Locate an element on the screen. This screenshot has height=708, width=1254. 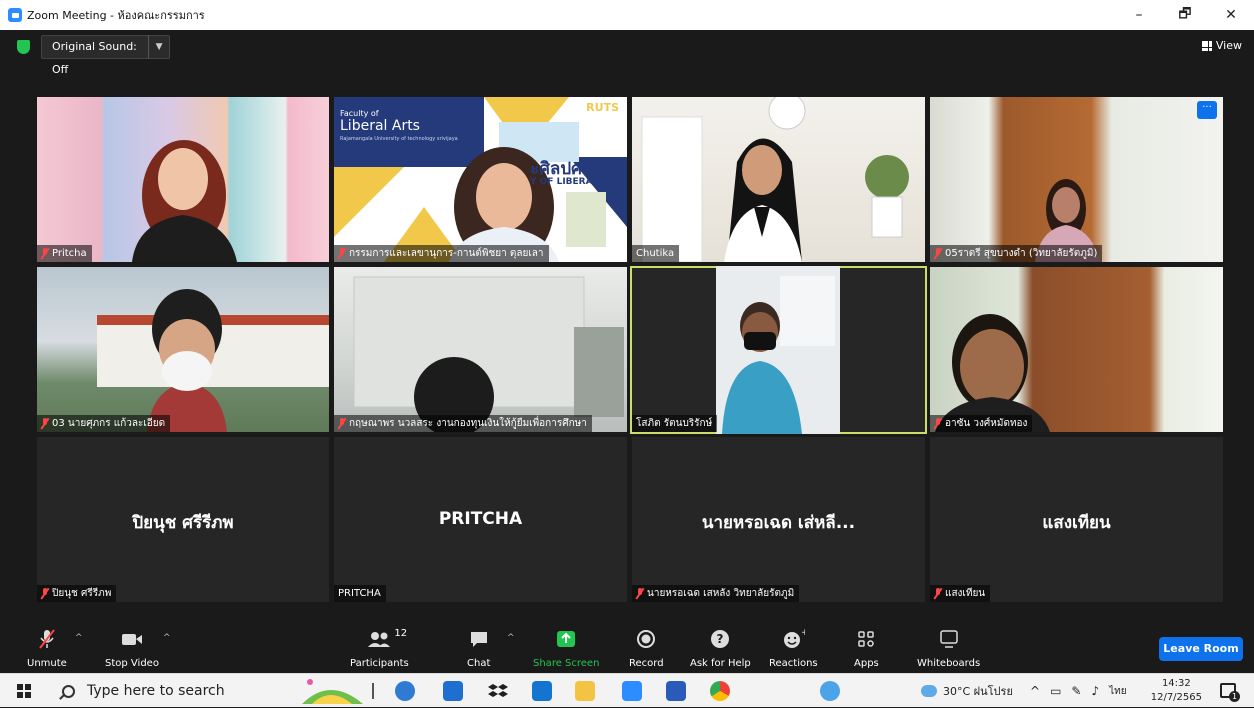
clock-time: 14:32 is located at coordinates (1176, 683).